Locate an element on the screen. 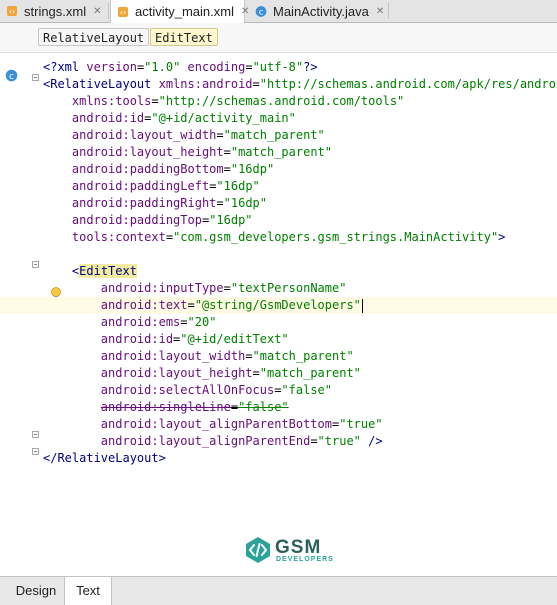 The width and height of the screenshot is (557, 605). code-line: android:layout_alignParentEnd="true" /> is located at coordinates (278, 441).